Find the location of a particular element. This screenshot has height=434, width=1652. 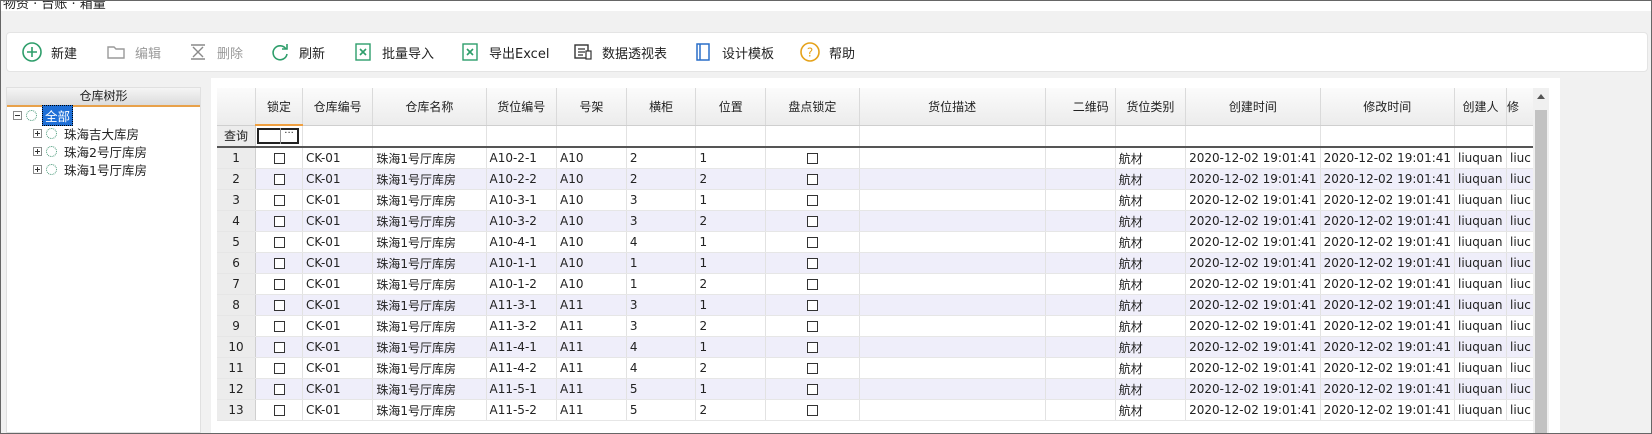

grid-cell: A10-4-1 is located at coordinates (521, 242).